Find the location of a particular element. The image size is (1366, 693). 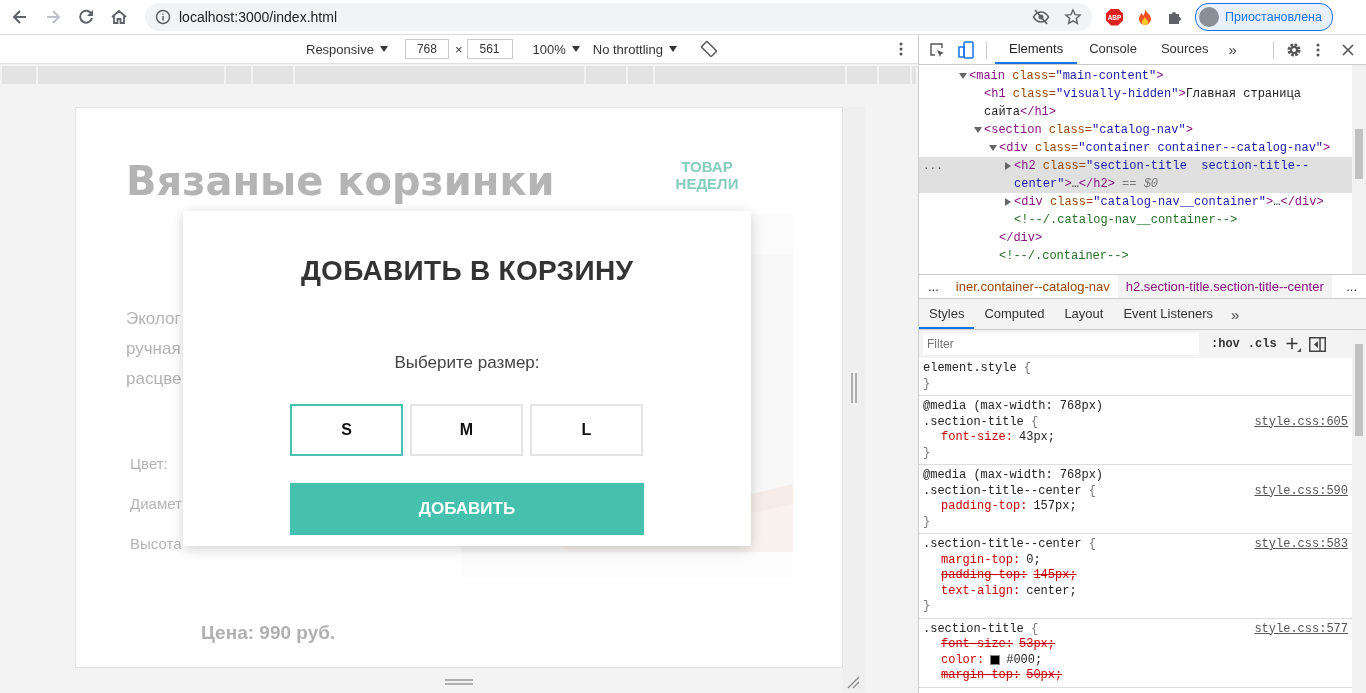

filter-field: Filter is located at coordinates (1061, 344).